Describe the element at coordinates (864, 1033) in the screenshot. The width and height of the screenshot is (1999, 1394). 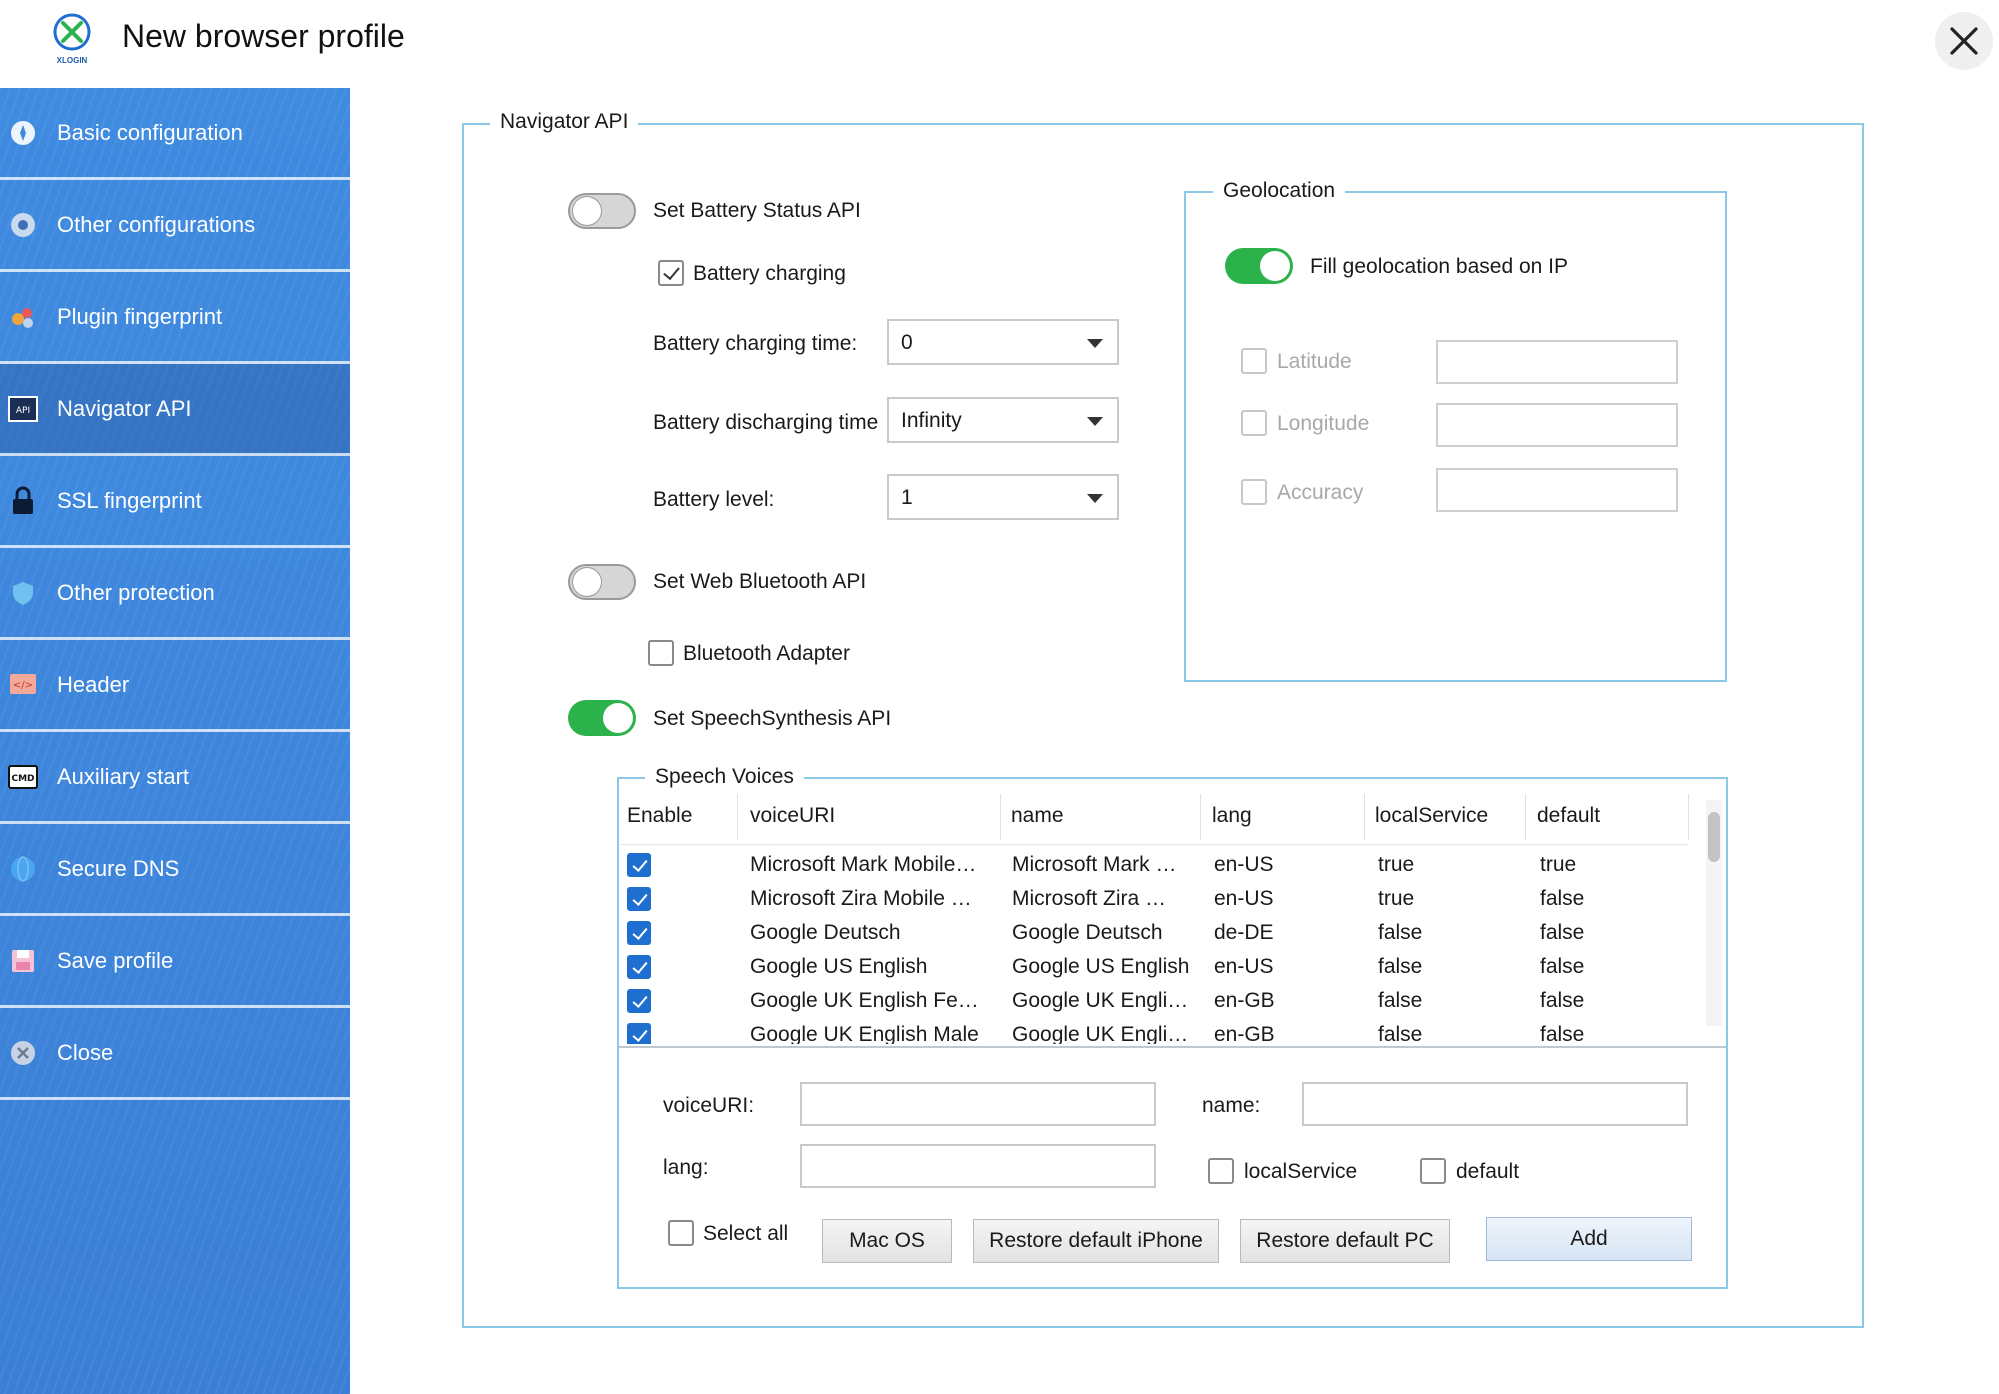
I see `cell-voiceuri: Google UK English Male` at that location.